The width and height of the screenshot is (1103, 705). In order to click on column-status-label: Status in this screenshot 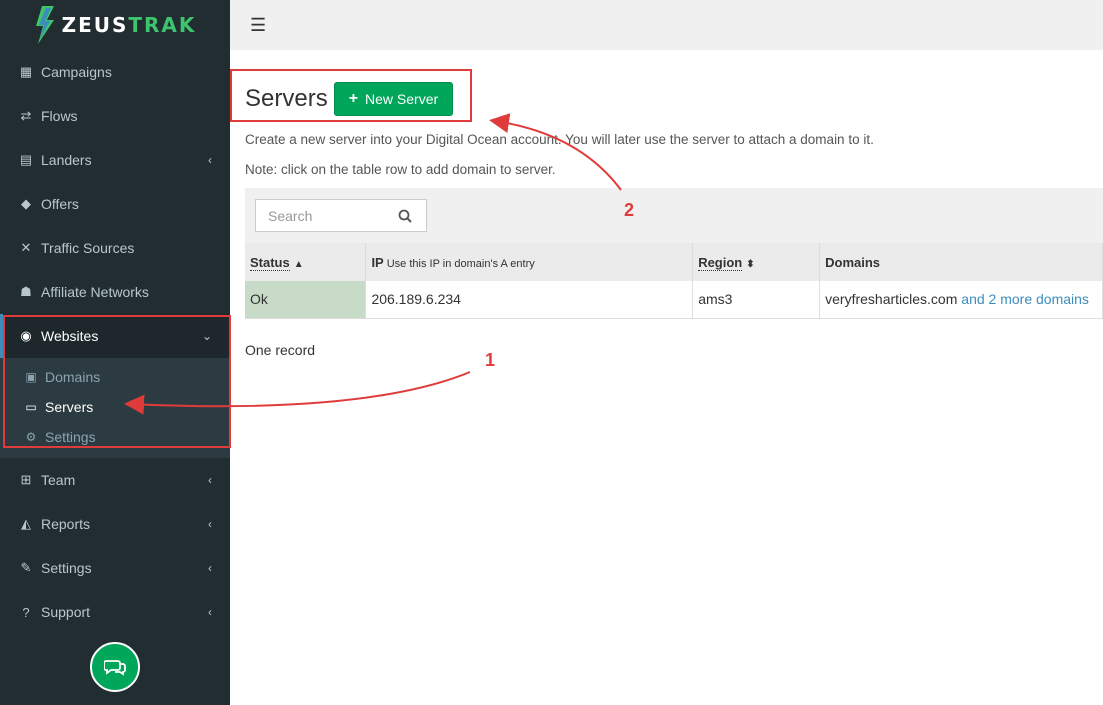, I will do `click(270, 262)`.